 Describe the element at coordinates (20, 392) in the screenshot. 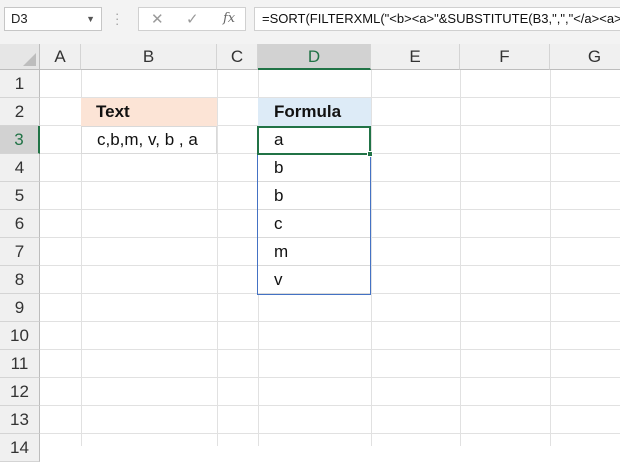

I see `row-header-12: 12` at that location.